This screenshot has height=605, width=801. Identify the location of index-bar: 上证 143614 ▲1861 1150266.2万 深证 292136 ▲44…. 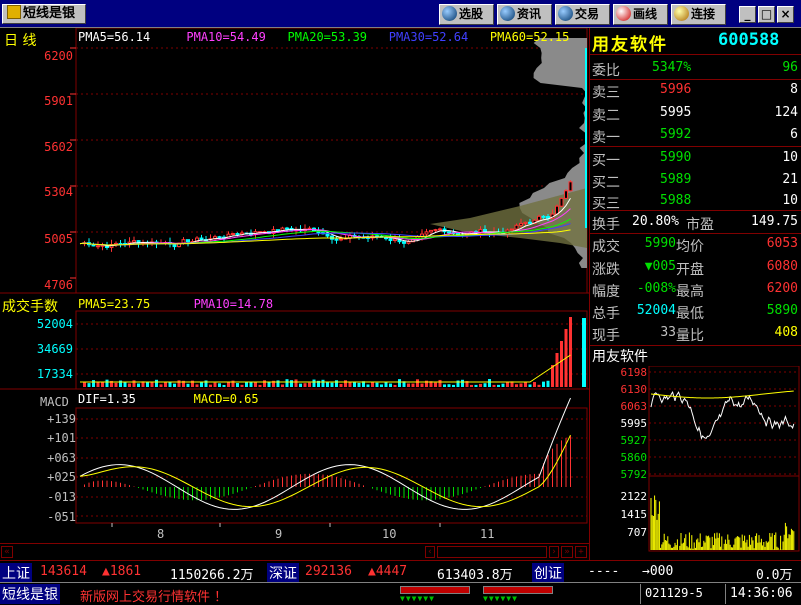
(400, 571).